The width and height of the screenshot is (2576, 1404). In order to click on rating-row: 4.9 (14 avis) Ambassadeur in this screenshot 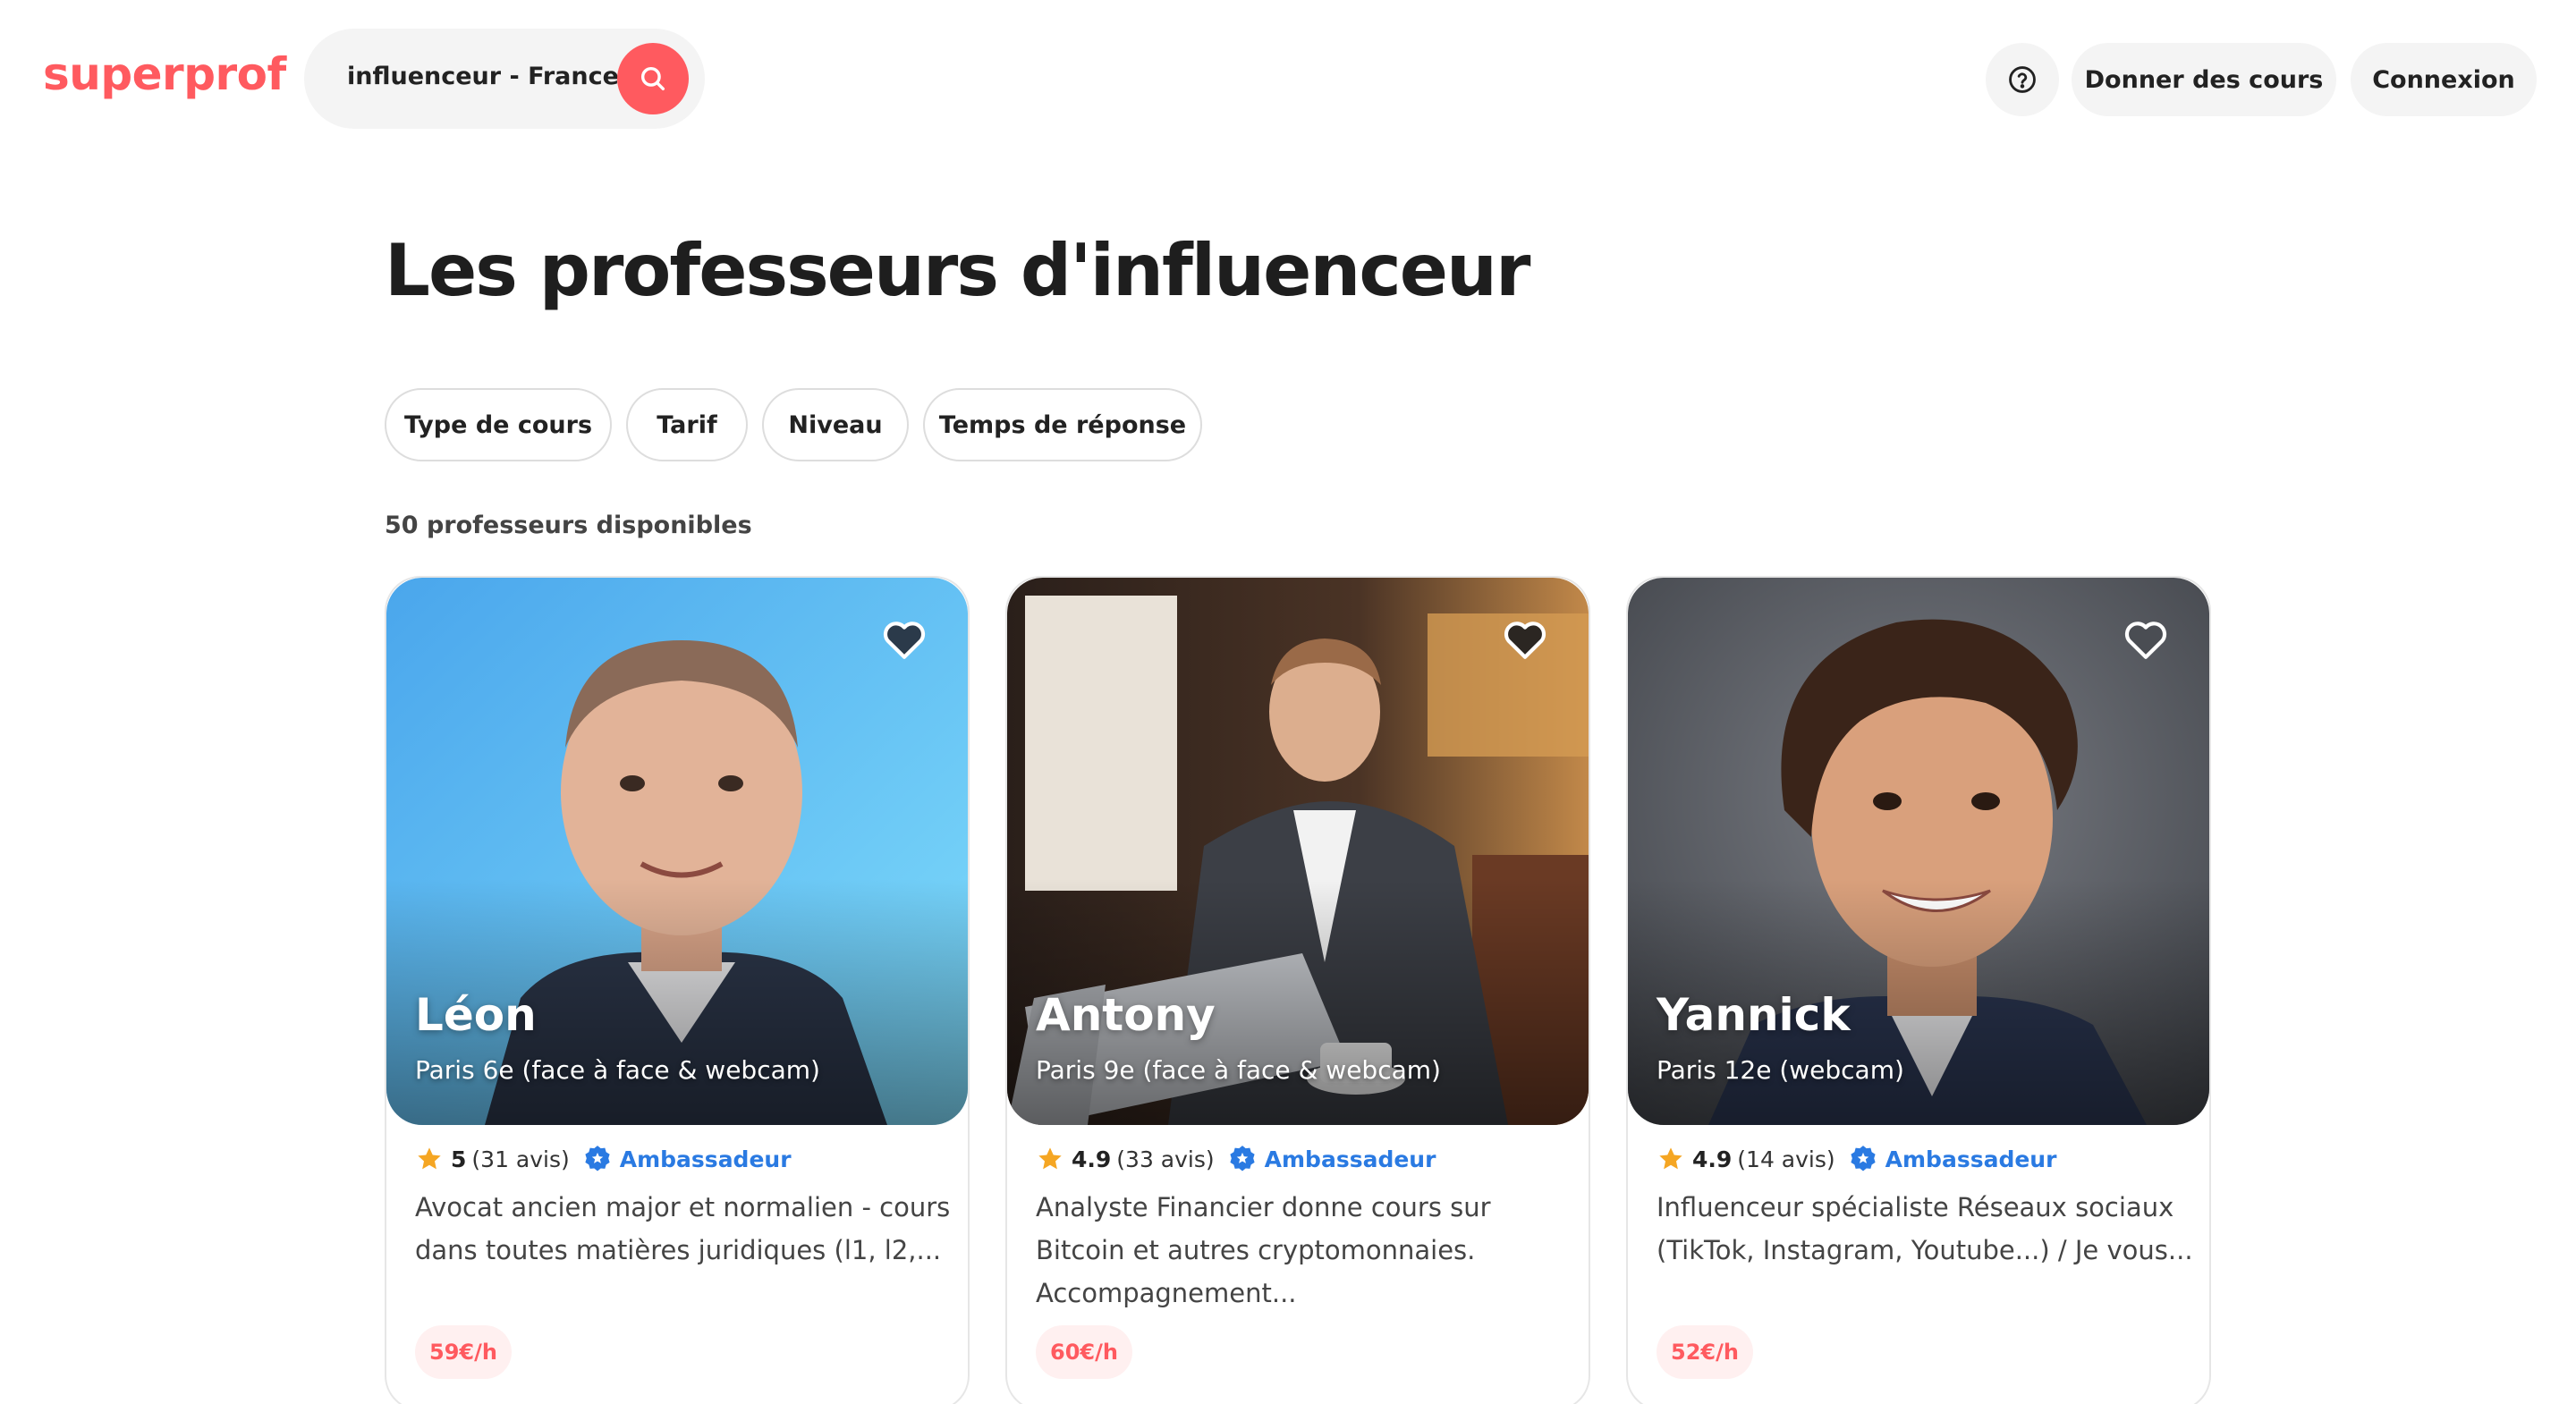, I will do `click(1856, 1159)`.